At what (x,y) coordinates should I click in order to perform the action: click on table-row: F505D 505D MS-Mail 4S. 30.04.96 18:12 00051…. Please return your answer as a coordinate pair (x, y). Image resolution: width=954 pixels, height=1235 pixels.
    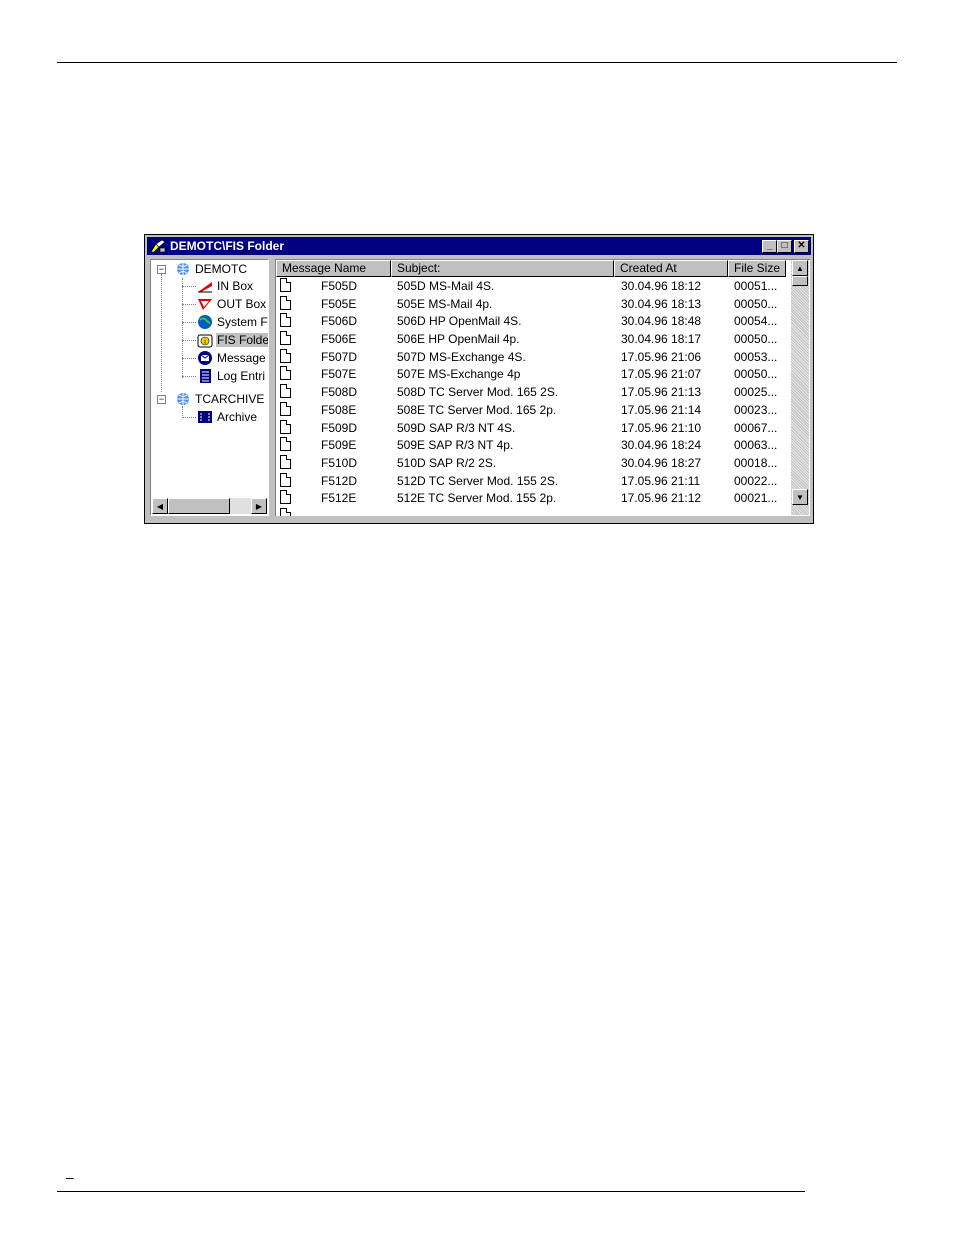
    Looking at the image, I should click on (533, 286).